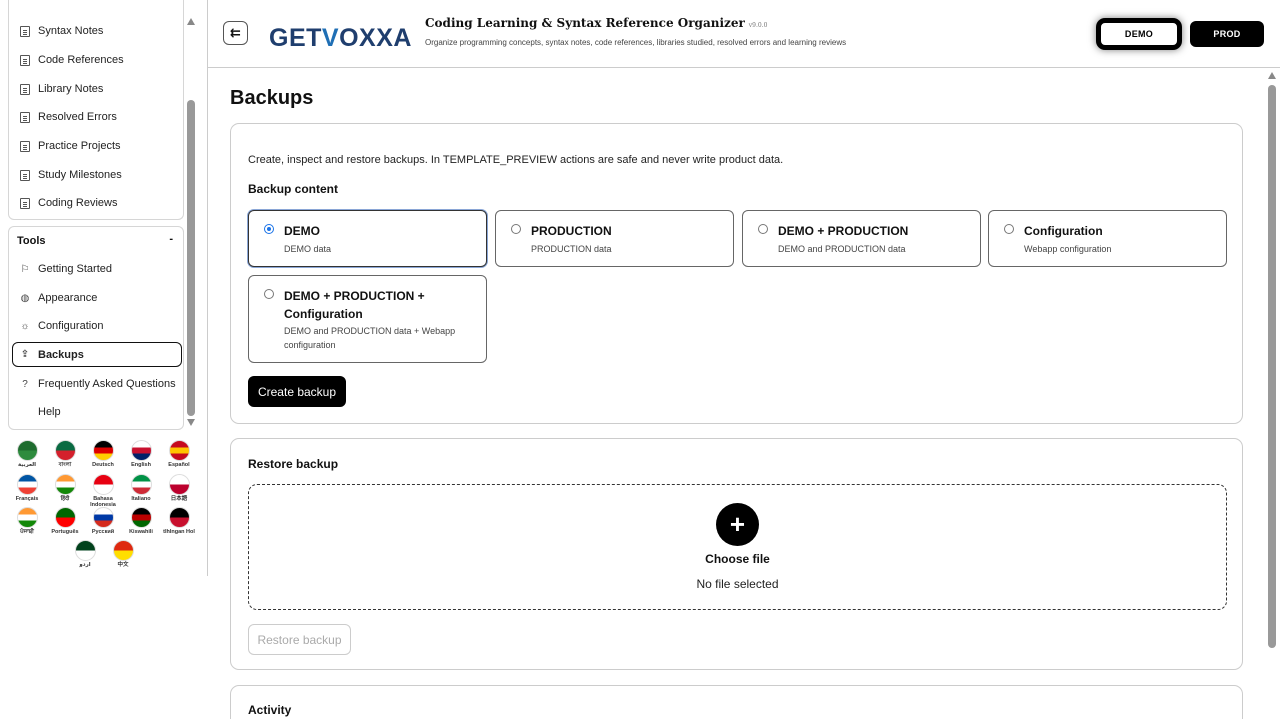 The image size is (1280, 719). Describe the element at coordinates (85, 554) in the screenshot. I see `language-option: اردو` at that location.